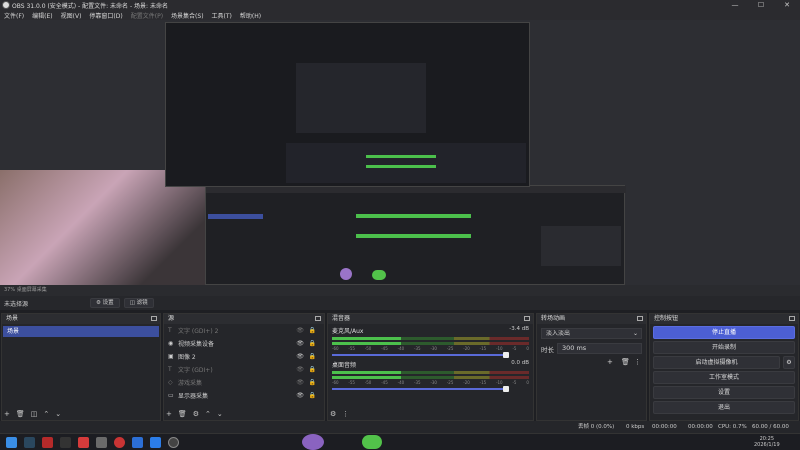 The height and width of the screenshot is (450, 800). What do you see at coordinates (732, 427) in the screenshot?
I see `cpu-usage: CPU: 0.7%` at bounding box center [732, 427].